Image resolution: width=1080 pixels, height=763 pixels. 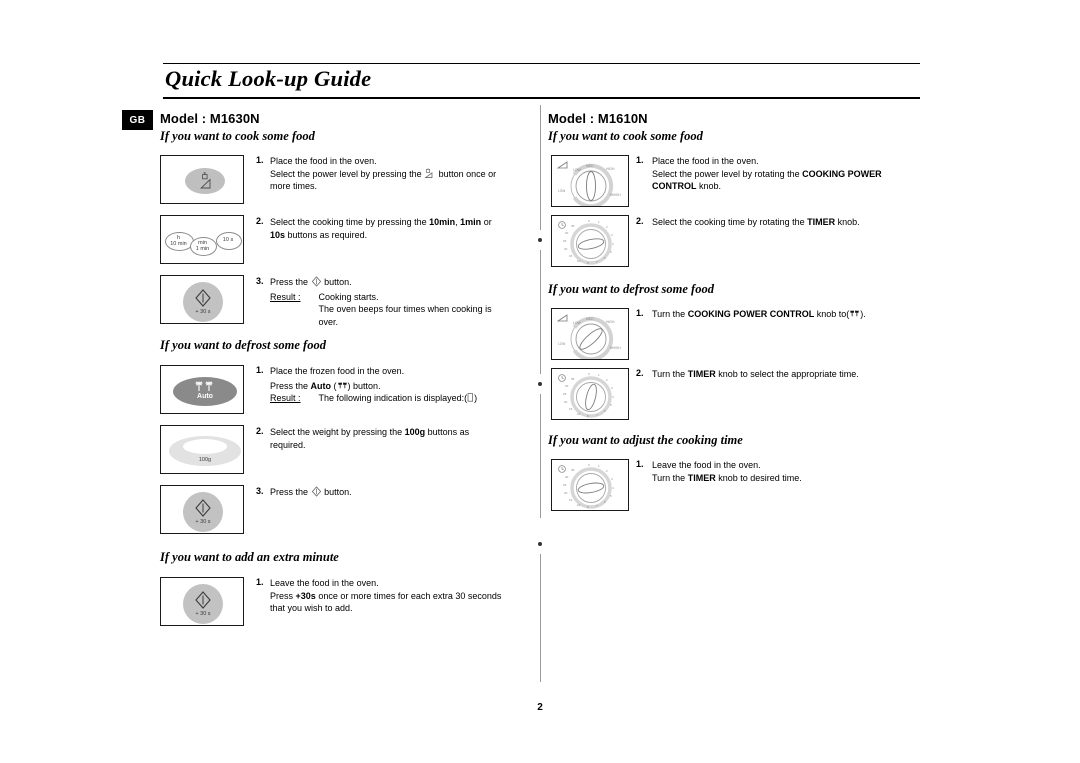 What do you see at coordinates (393, 398) in the screenshot?
I see `line: The following indication is displayed:(` at bounding box center [393, 398].